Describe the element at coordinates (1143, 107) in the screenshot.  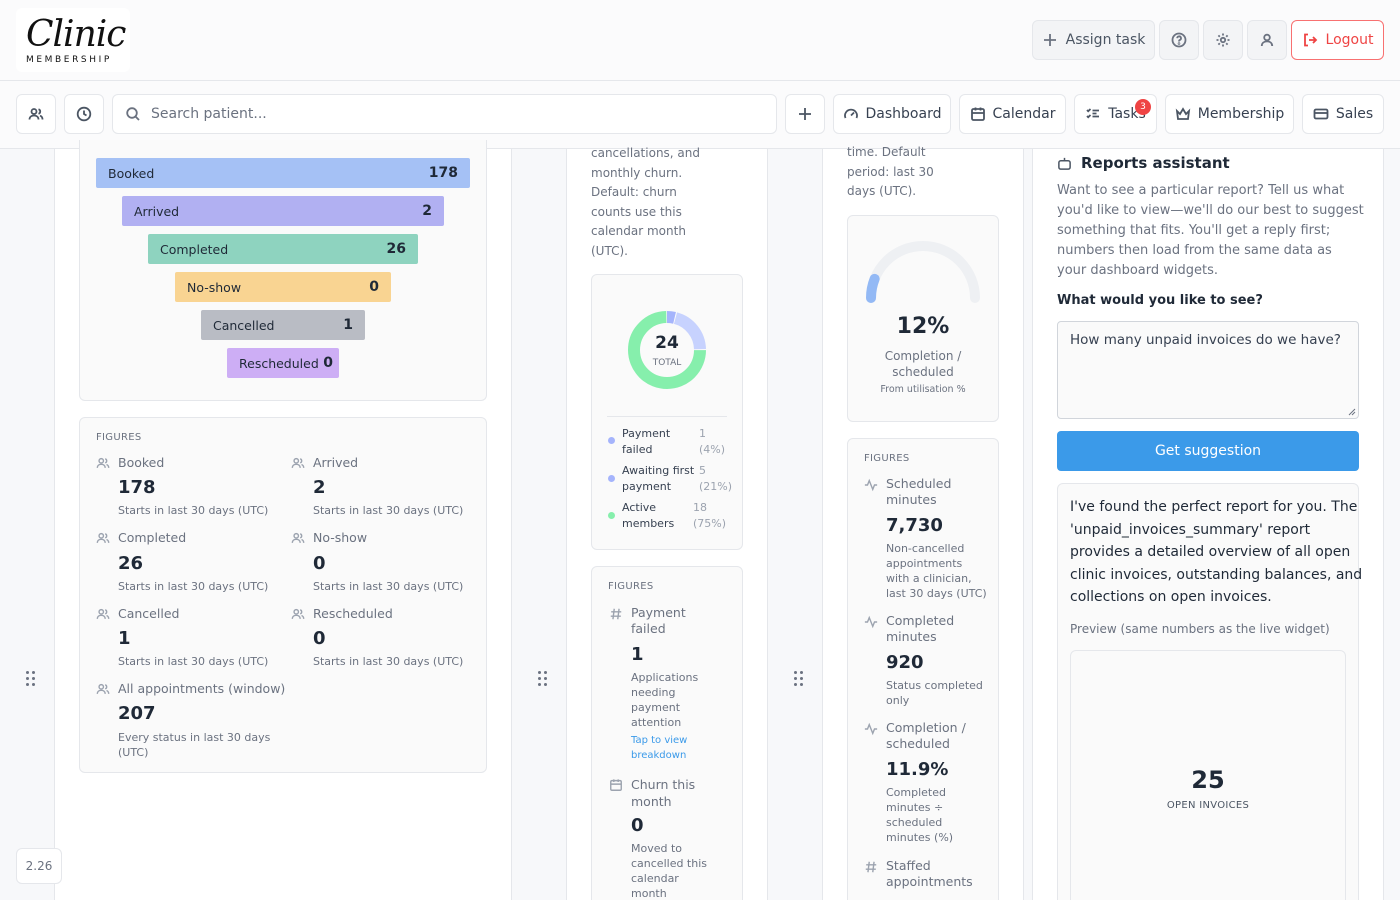
I see `tasks-count-badge: 3` at that location.